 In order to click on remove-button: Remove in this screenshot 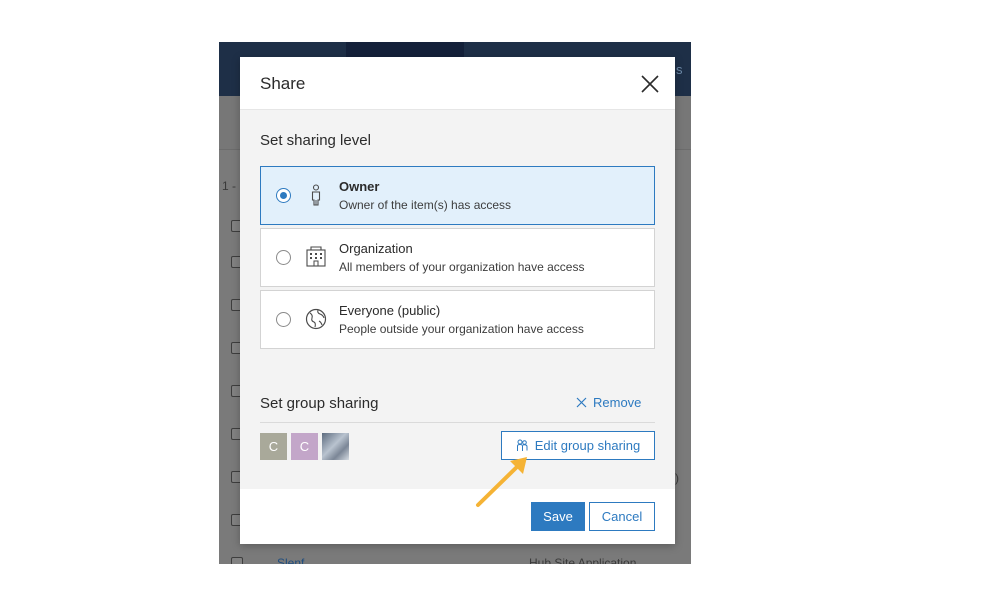, I will do `click(608, 402)`.